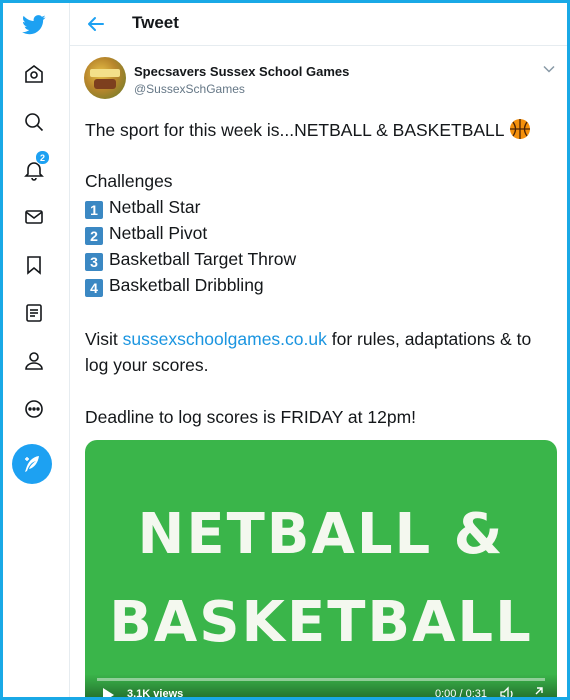  Describe the element at coordinates (321, 622) in the screenshot. I see `video-title-line-2: BASKETBALL` at that location.